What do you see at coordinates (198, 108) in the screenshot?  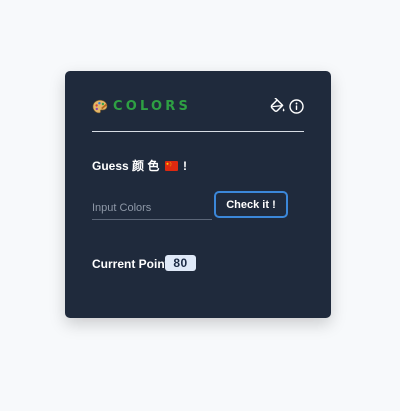 I see `header: COLORS` at bounding box center [198, 108].